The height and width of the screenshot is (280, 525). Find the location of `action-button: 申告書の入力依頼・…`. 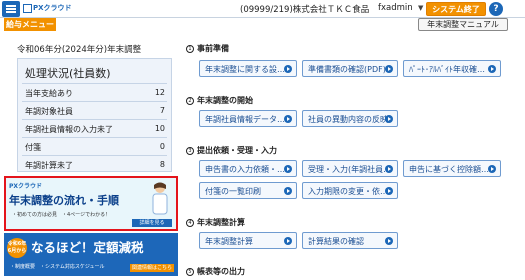

action-button: 申告書の入力依頼・… is located at coordinates (248, 168).